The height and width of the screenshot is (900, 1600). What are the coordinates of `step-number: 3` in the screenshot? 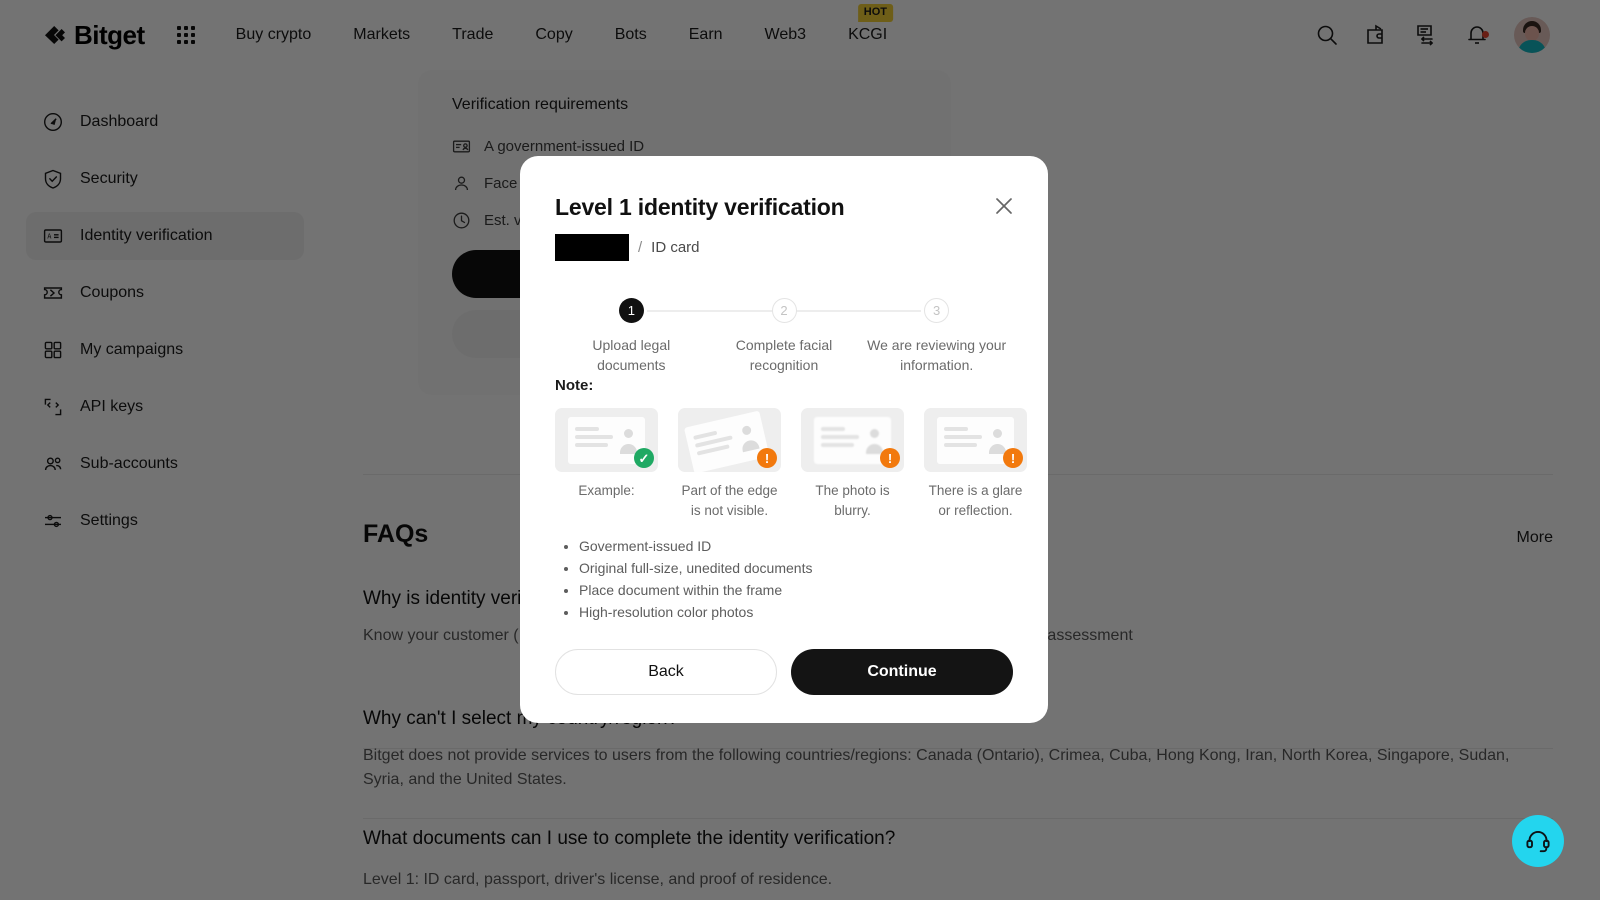 It's located at (937, 310).